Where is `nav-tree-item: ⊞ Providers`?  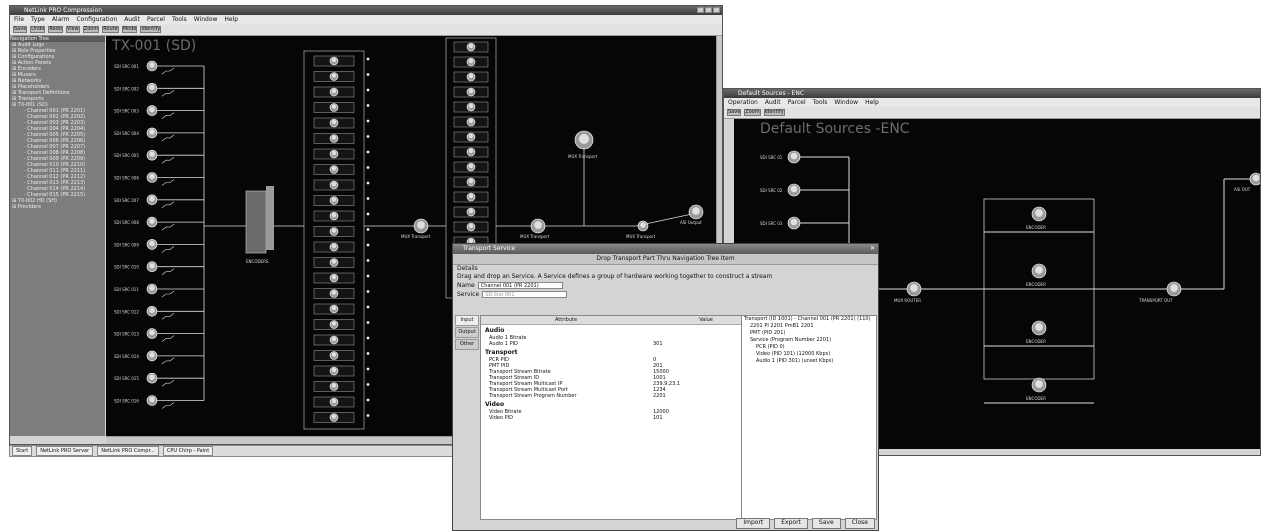
nav-tree-item: ⊞ Providers is located at coordinates (57, 207).